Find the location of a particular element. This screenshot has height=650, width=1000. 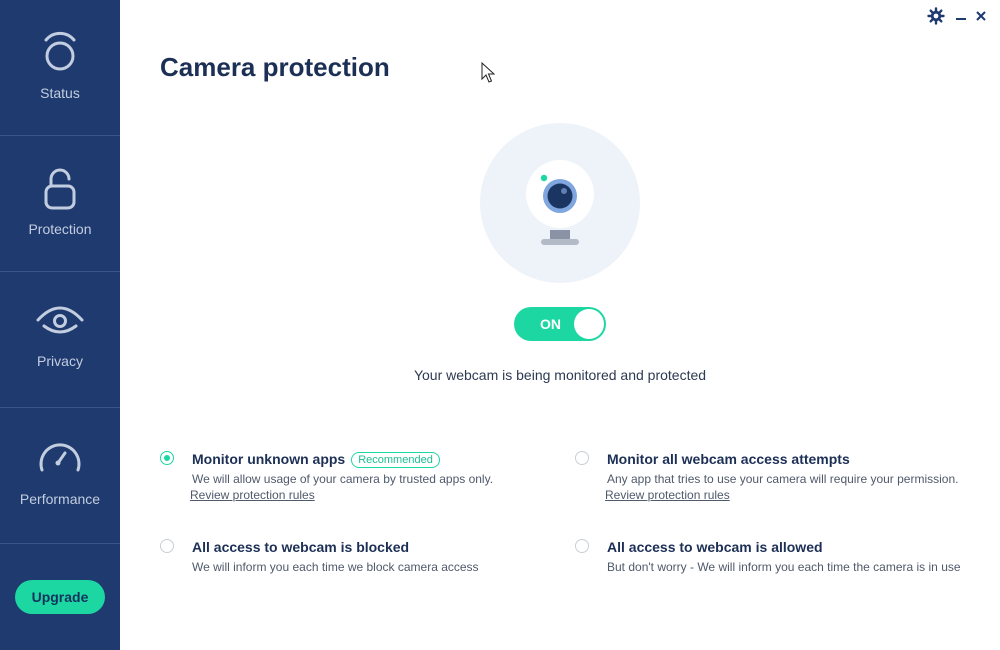

radio-monitor-all-attempts is located at coordinates (582, 458).